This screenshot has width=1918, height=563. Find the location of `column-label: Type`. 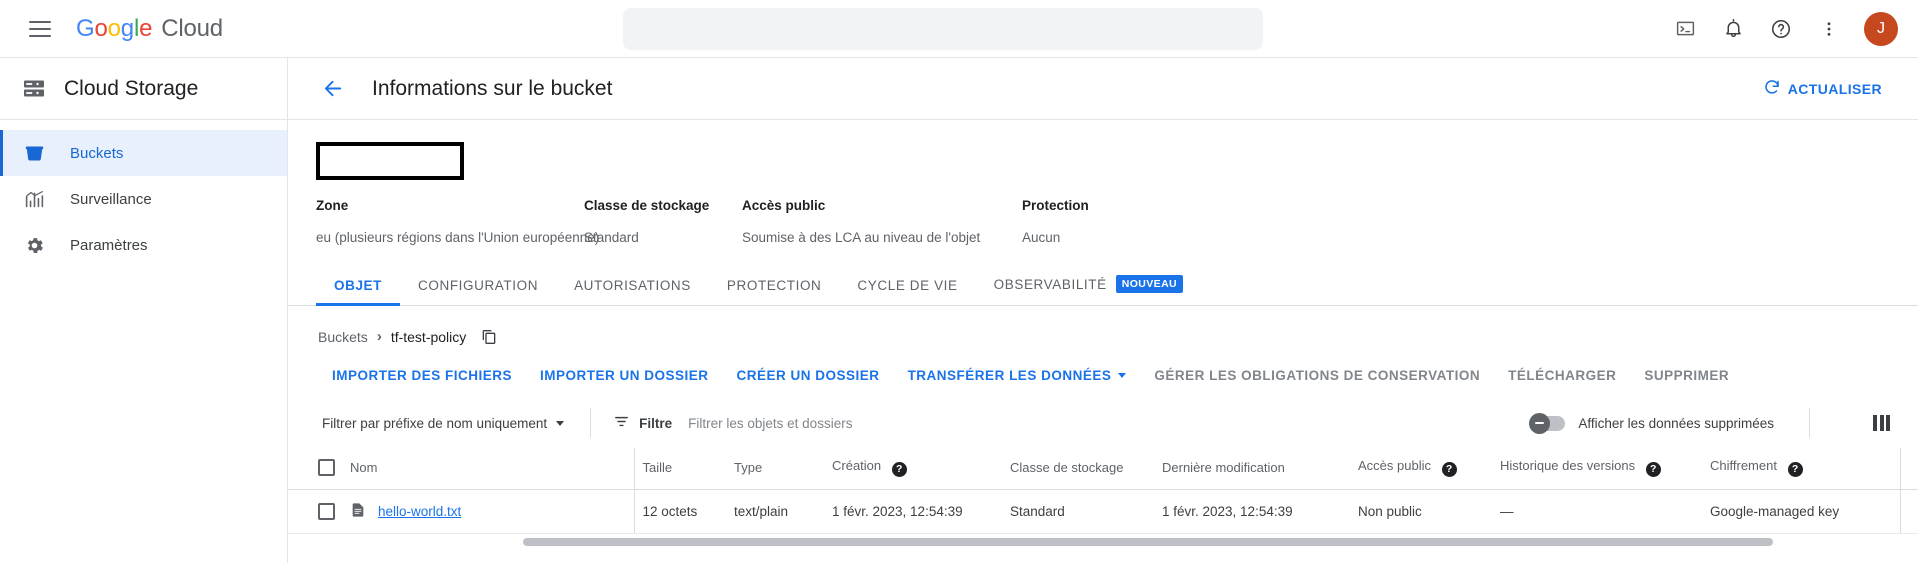

column-label: Type is located at coordinates (748, 467).